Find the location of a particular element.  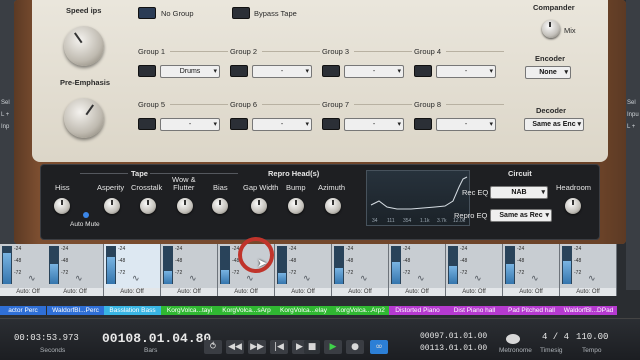

stop-button: ■ is located at coordinates (312, 347).